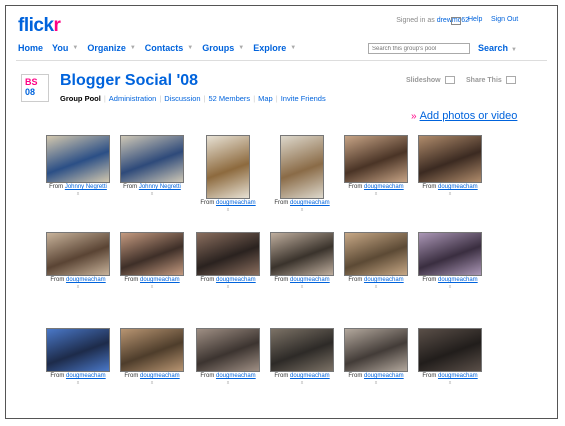 The width and height of the screenshot is (565, 426). What do you see at coordinates (182, 98) in the screenshot?
I see `tab-discussion: Discussion` at bounding box center [182, 98].